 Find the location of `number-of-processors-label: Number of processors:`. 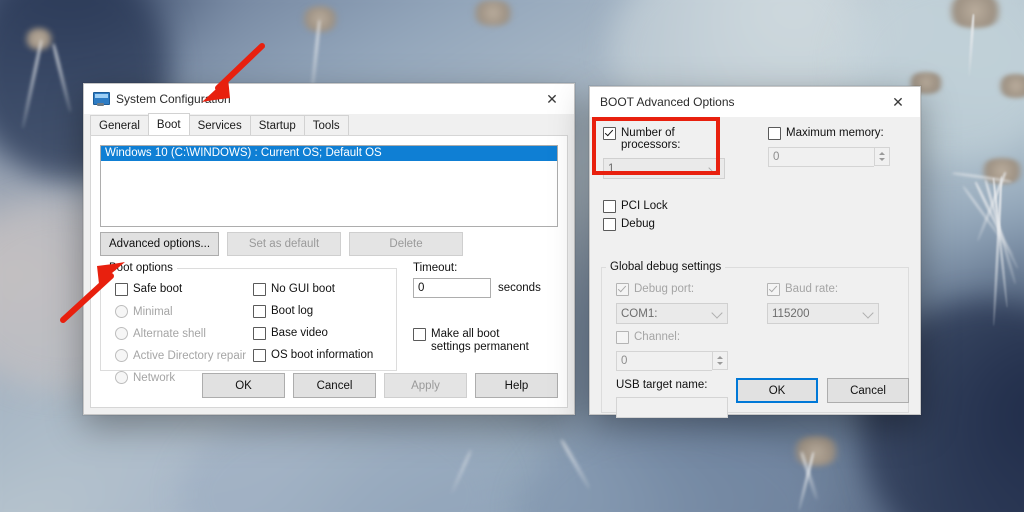

number-of-processors-label: Number of processors: is located at coordinates (651, 139).